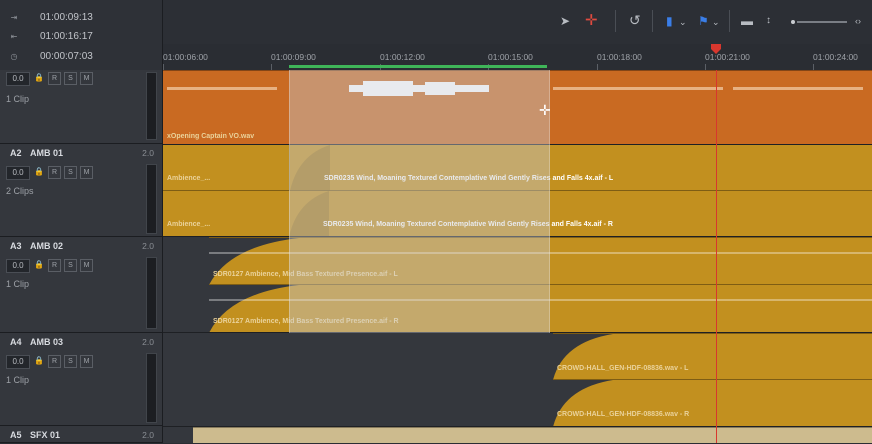 The image size is (872, 444). I want to click on link-tool-icon: ↺, so click(635, 20).